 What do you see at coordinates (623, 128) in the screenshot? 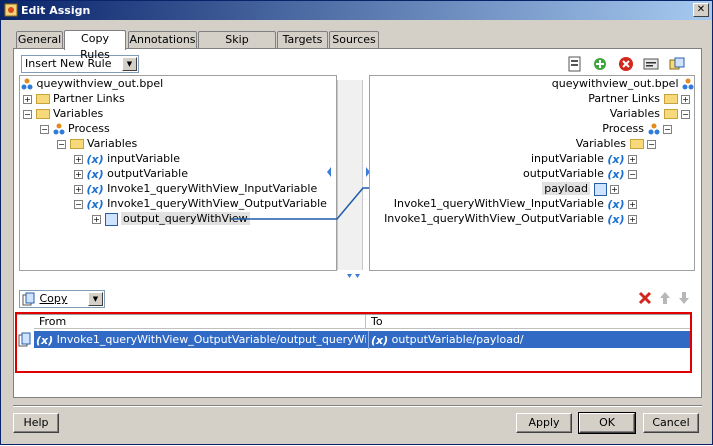
I see `target-process-label: Process` at bounding box center [623, 128].